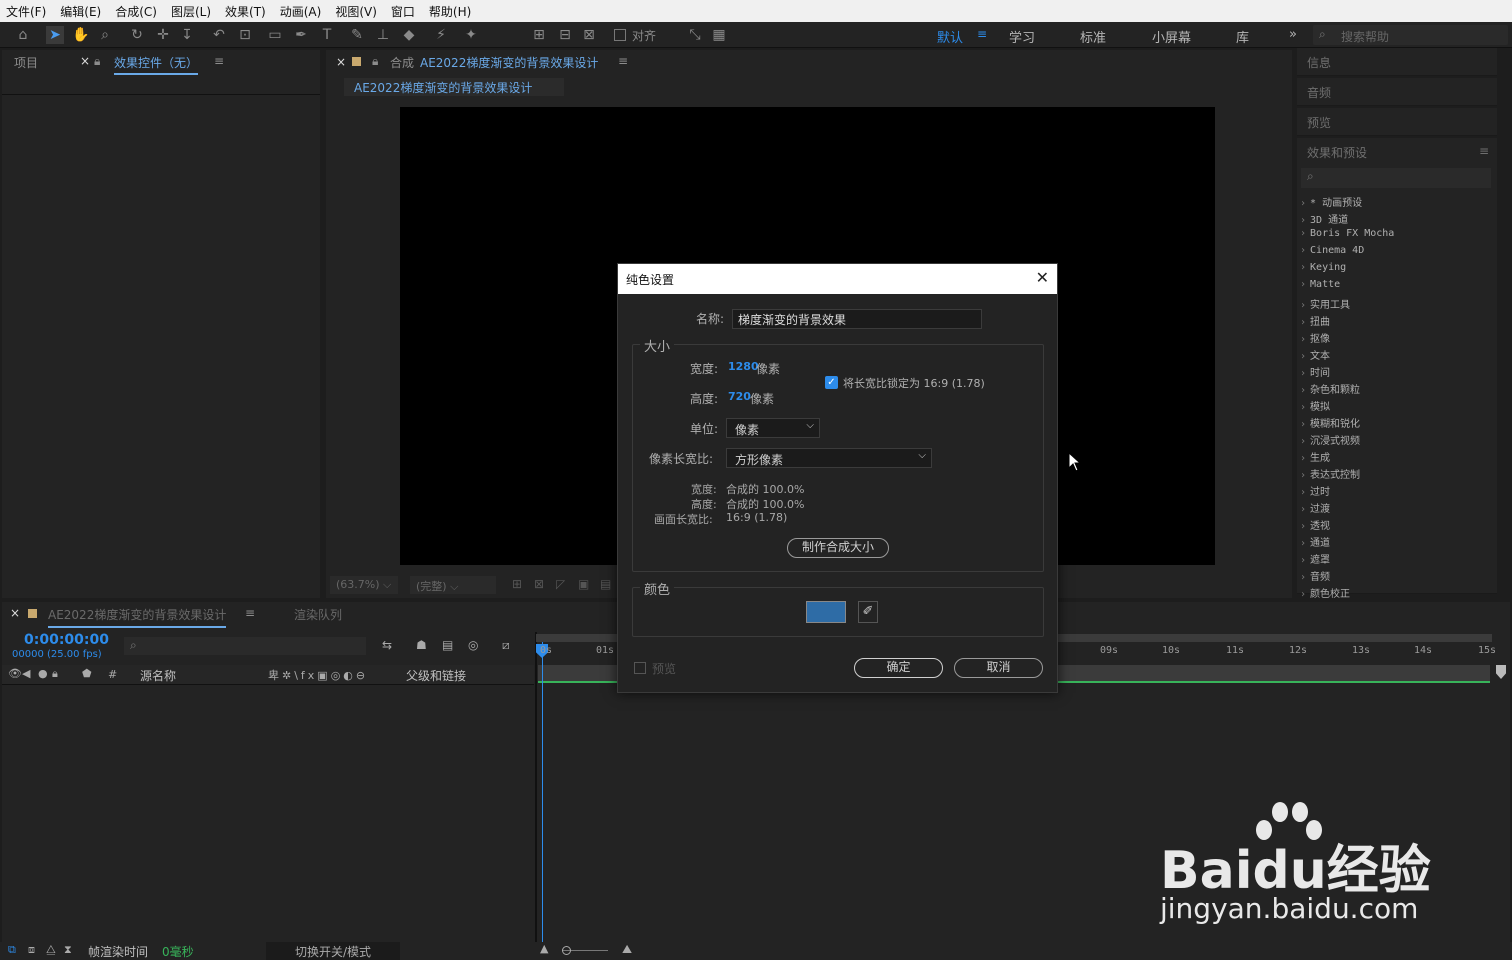  What do you see at coordinates (509, 62) in the screenshot?
I see `comp-tab-name: AE2022梯度渐变的背景效果设计` at bounding box center [509, 62].